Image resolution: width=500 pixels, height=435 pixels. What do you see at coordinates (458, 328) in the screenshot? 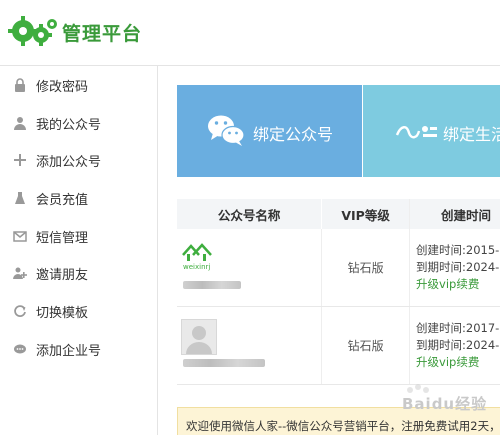
I see `created-time-text: 创建时间:2017-0` at bounding box center [458, 328].